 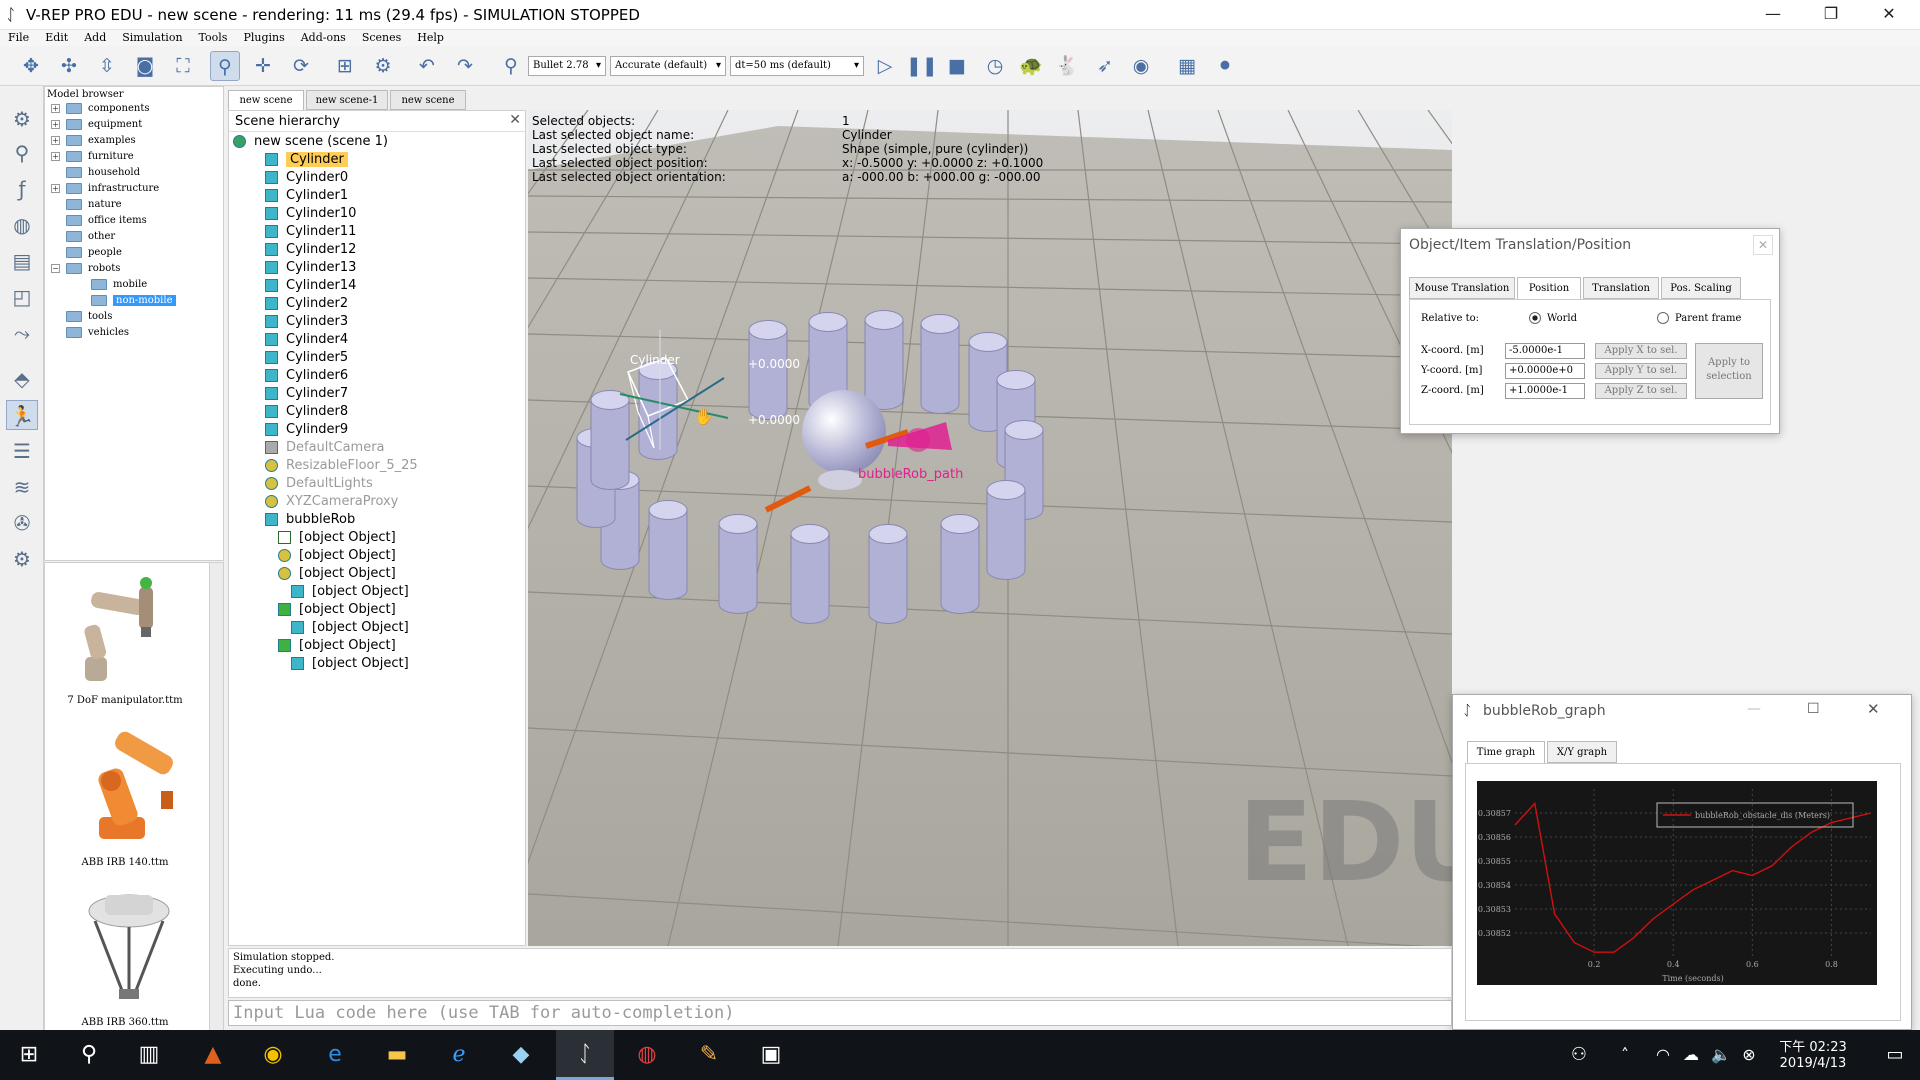 I want to click on scene-hierarchy-icon: ☰, so click(x=22, y=451).